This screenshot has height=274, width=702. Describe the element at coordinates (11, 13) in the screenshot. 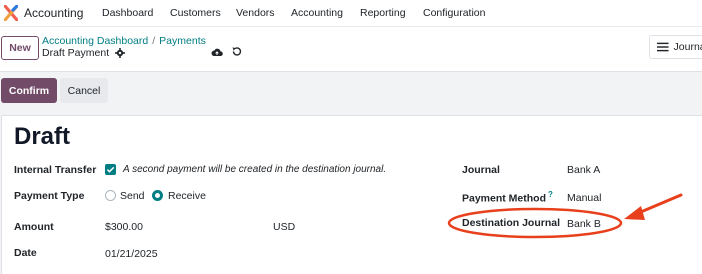

I see `accounting-app-icon` at that location.